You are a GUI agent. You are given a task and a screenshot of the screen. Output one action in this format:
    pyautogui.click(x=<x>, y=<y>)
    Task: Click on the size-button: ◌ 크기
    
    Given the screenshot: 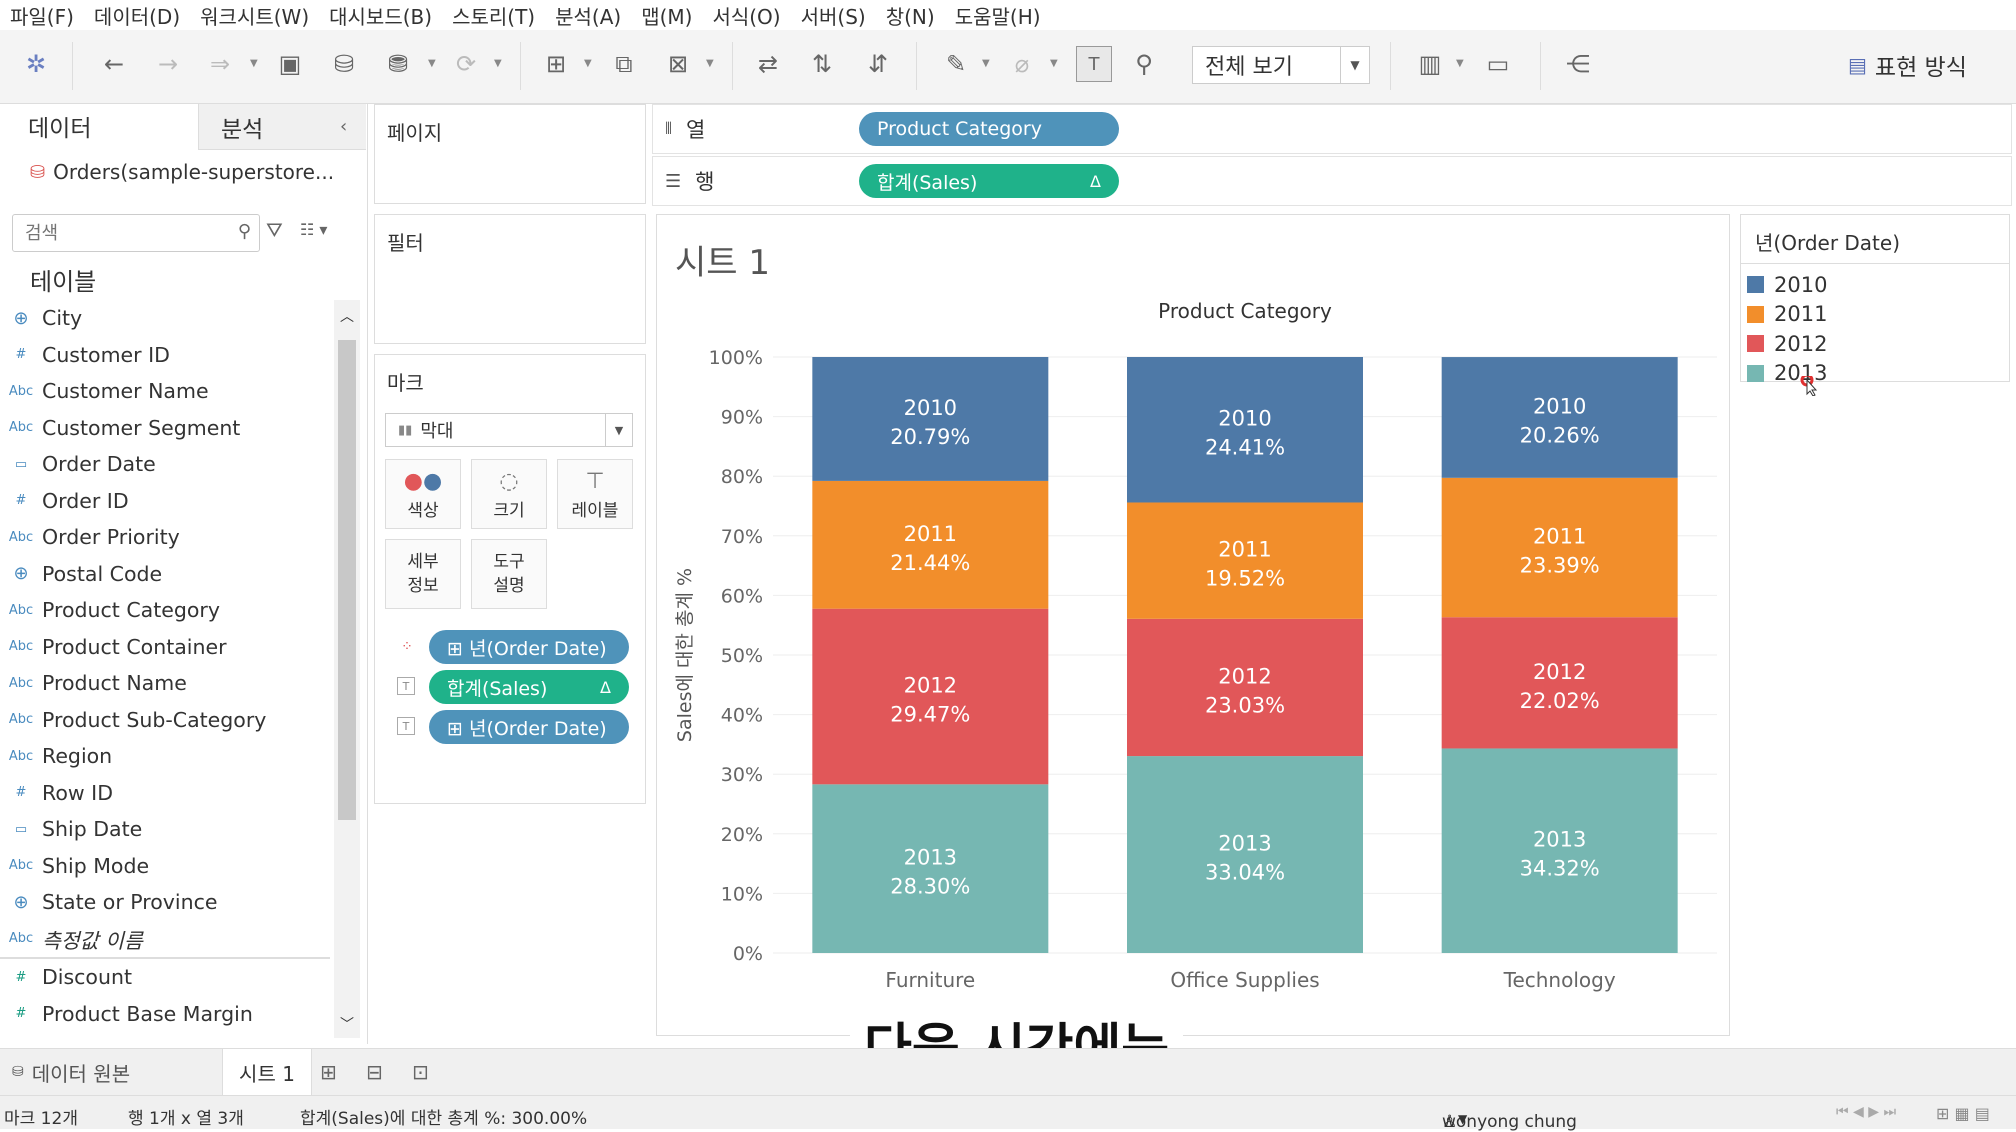 What is the action you would take?
    pyautogui.click(x=509, y=494)
    